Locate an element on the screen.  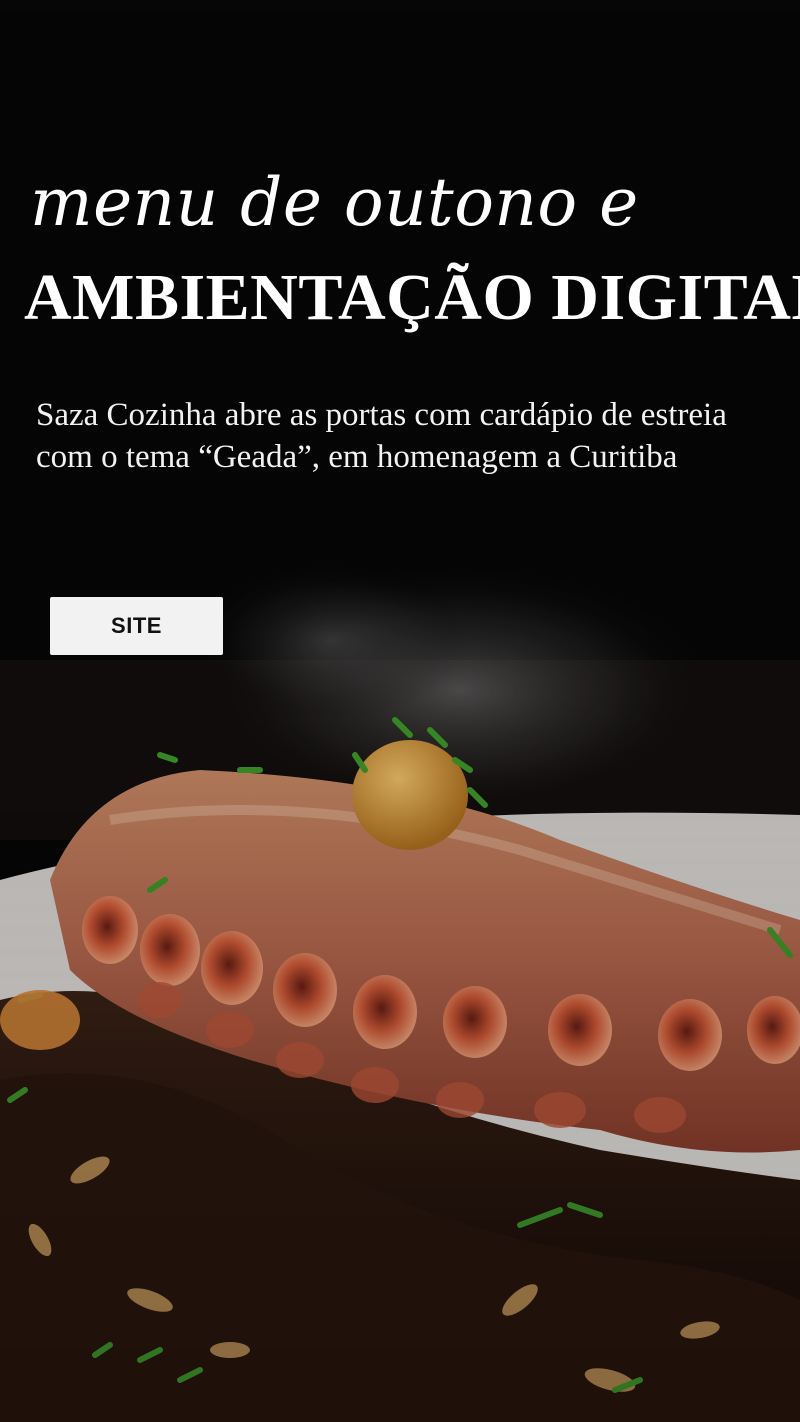
site-button: SITE is located at coordinates (136, 626).